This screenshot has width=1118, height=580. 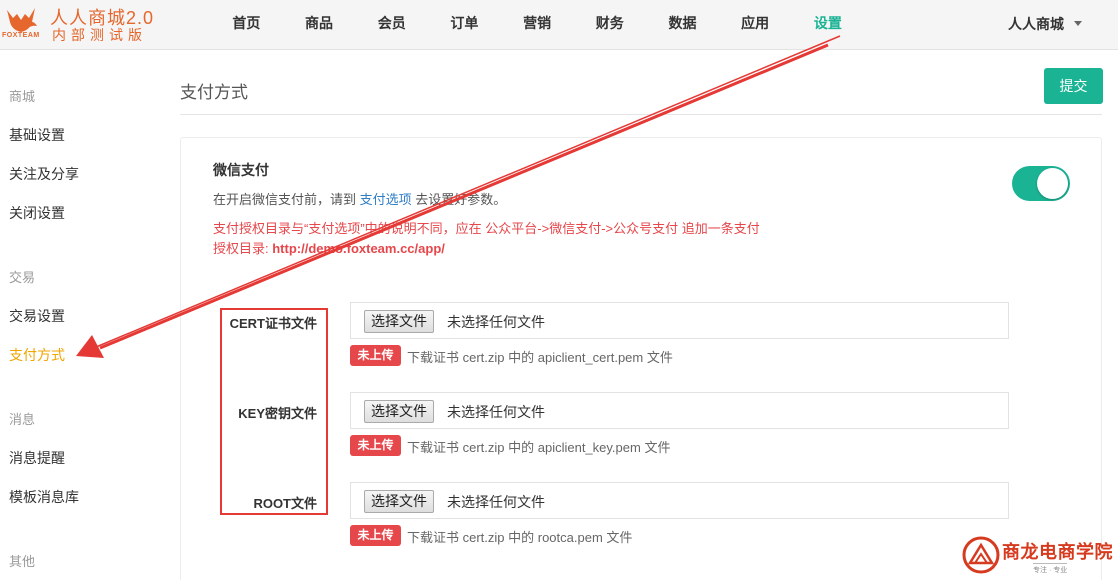 What do you see at coordinates (755, 25) in the screenshot?
I see `nav-item-apps: 应用` at bounding box center [755, 25].